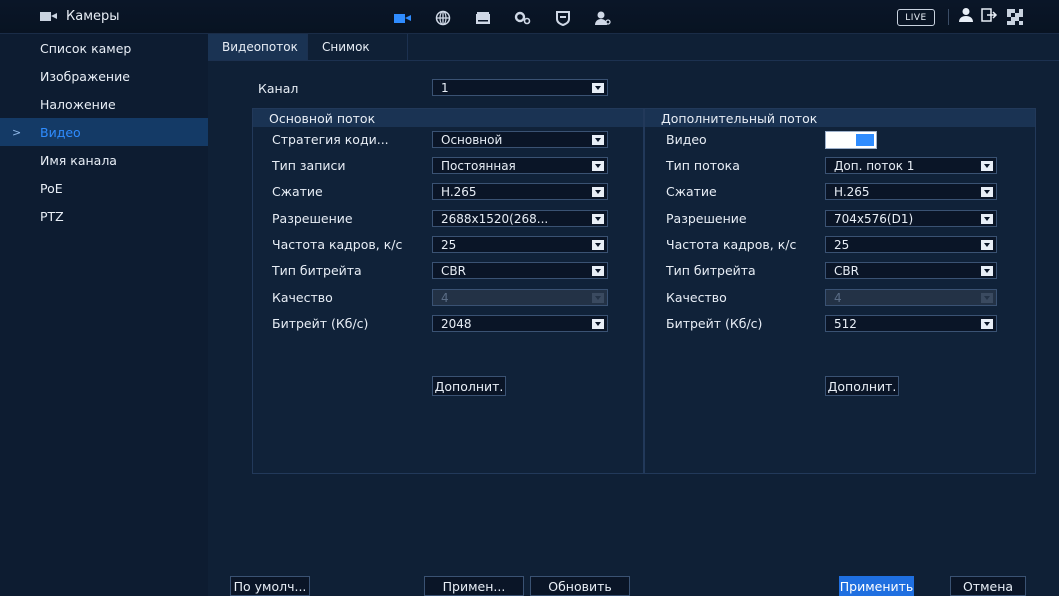 This screenshot has width=1059, height=596. I want to click on quality-value: 4, so click(445, 297).